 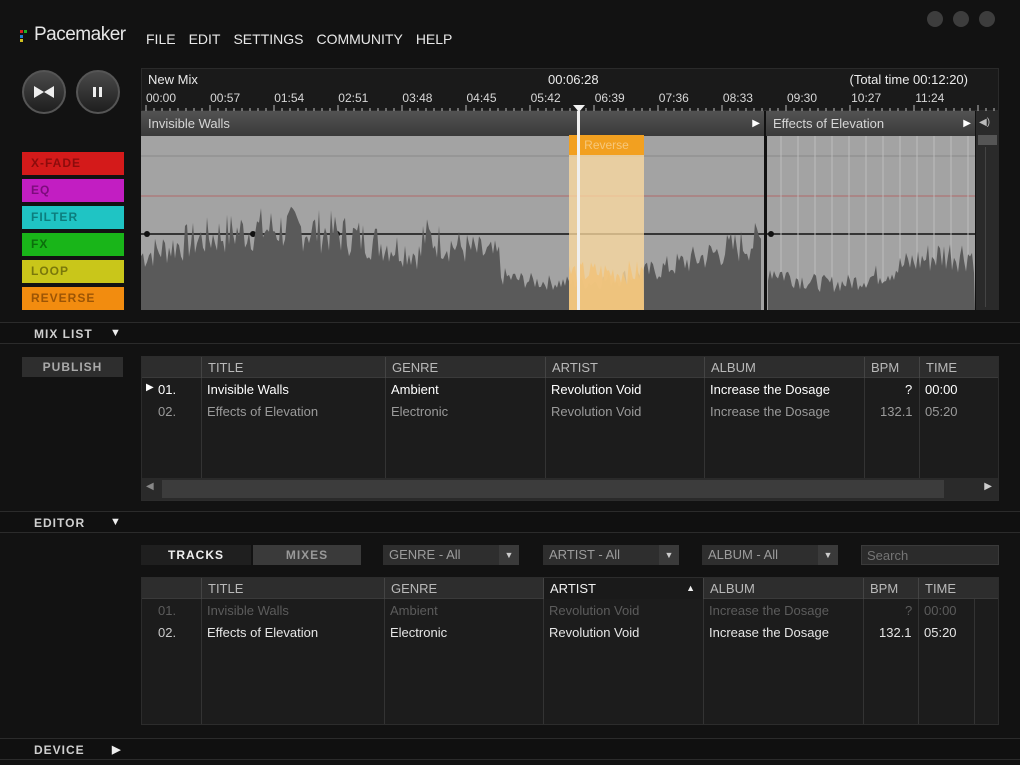 I want to click on track-header-2: Effects of Elevation ▶, so click(x=870, y=123).